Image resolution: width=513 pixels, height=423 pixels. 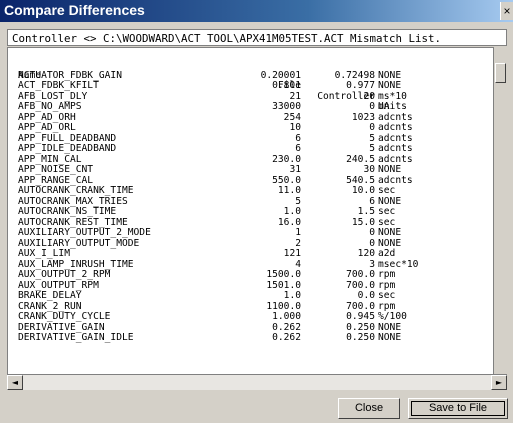 What do you see at coordinates (392, 316) in the screenshot?
I see `units-cell: %/100` at bounding box center [392, 316].